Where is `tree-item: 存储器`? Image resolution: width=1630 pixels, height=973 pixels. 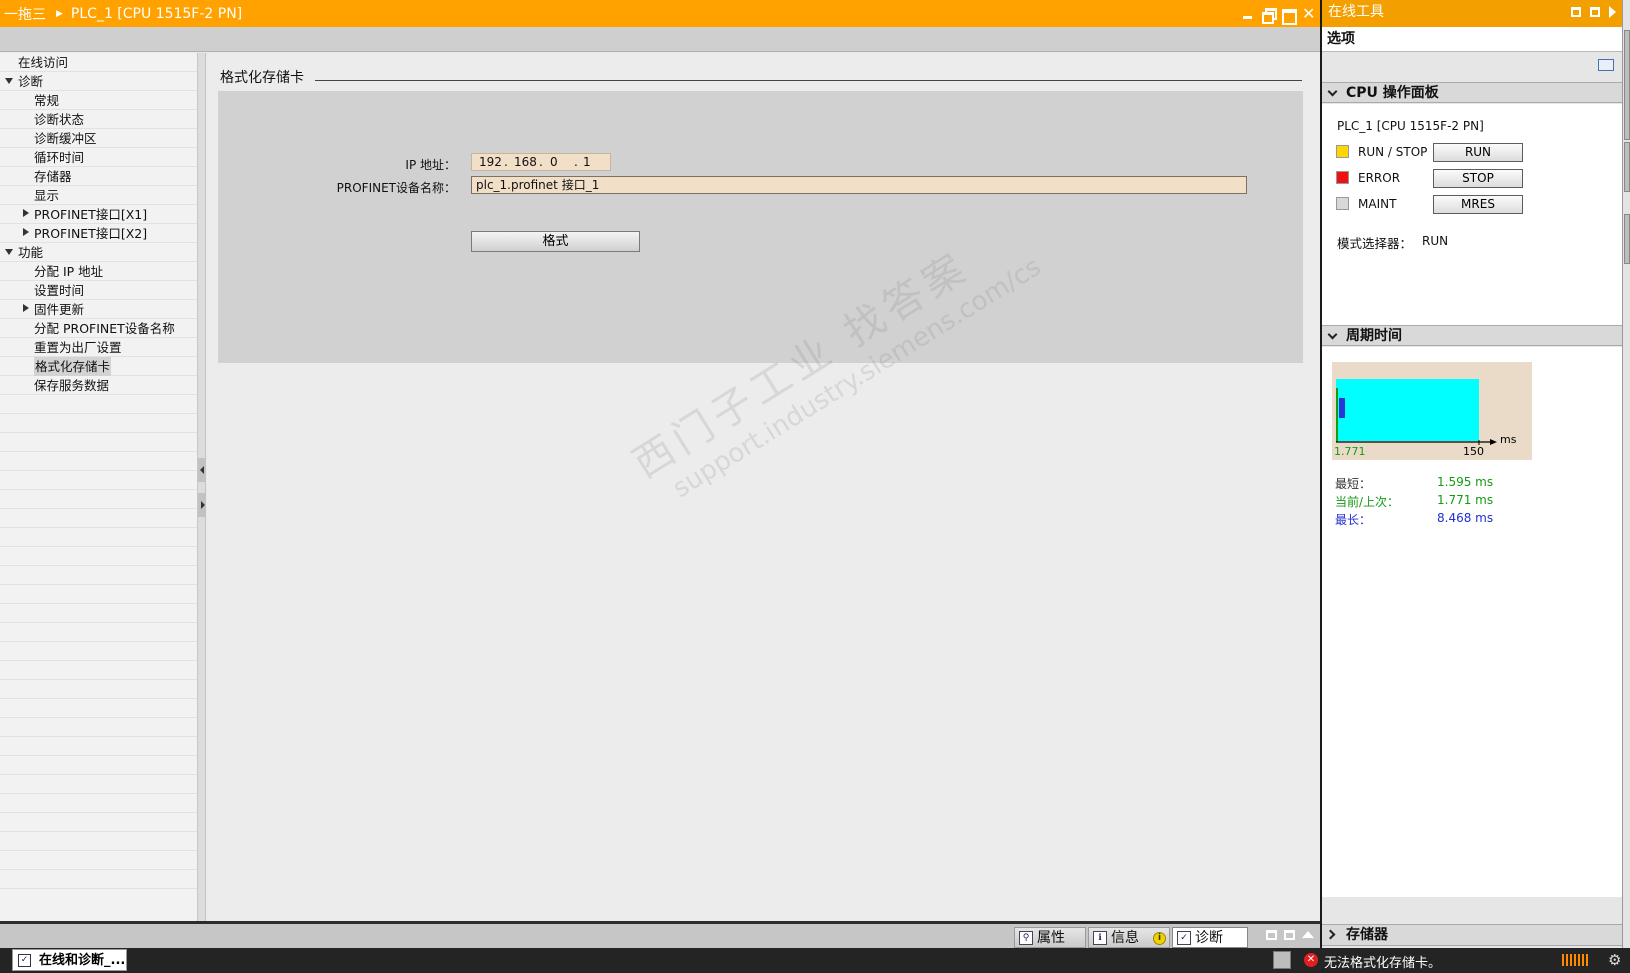 tree-item: 存储器 is located at coordinates (98, 176).